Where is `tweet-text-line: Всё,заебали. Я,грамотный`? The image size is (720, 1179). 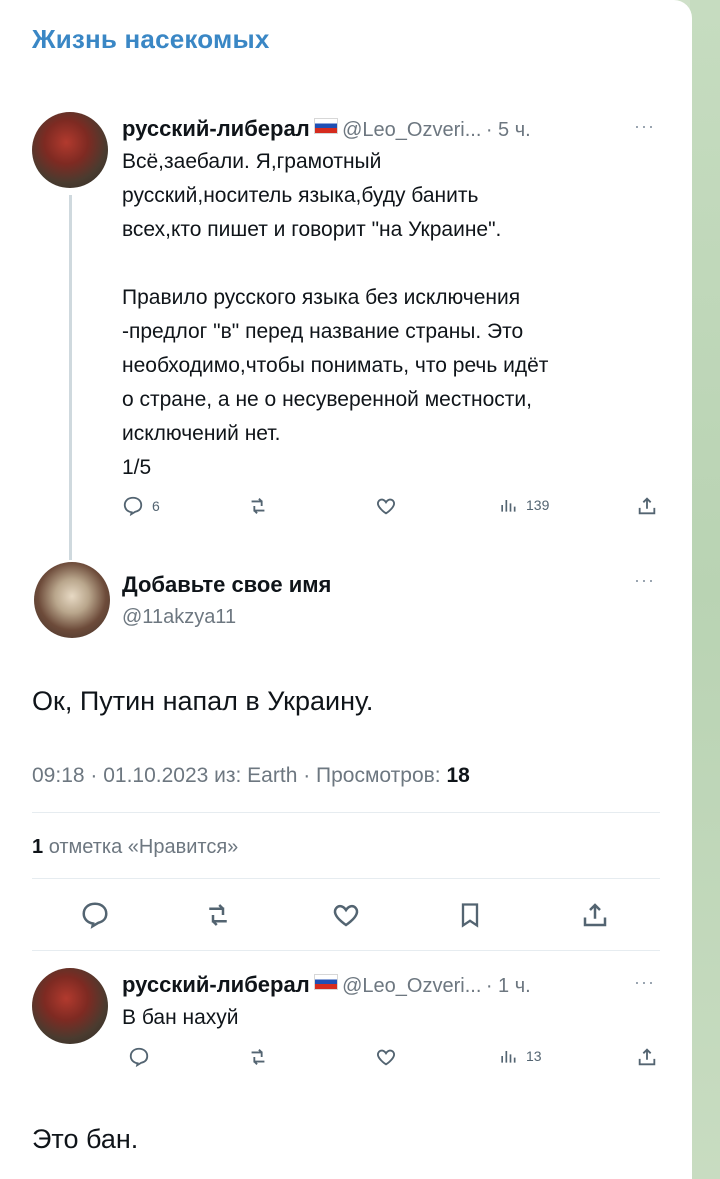 tweet-text-line: Всё,заебали. Я,грамотный is located at coordinates (252, 161).